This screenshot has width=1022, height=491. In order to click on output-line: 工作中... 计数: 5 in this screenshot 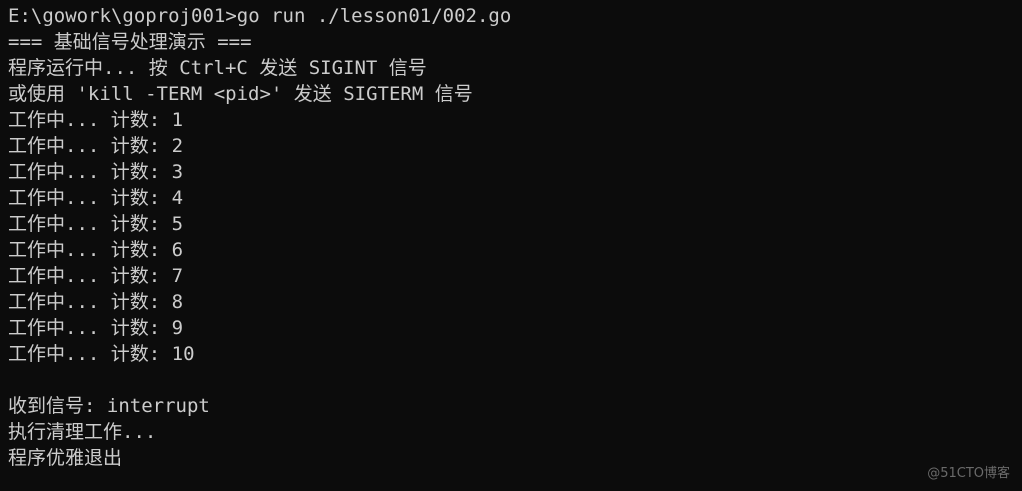, I will do `click(96, 224)`.